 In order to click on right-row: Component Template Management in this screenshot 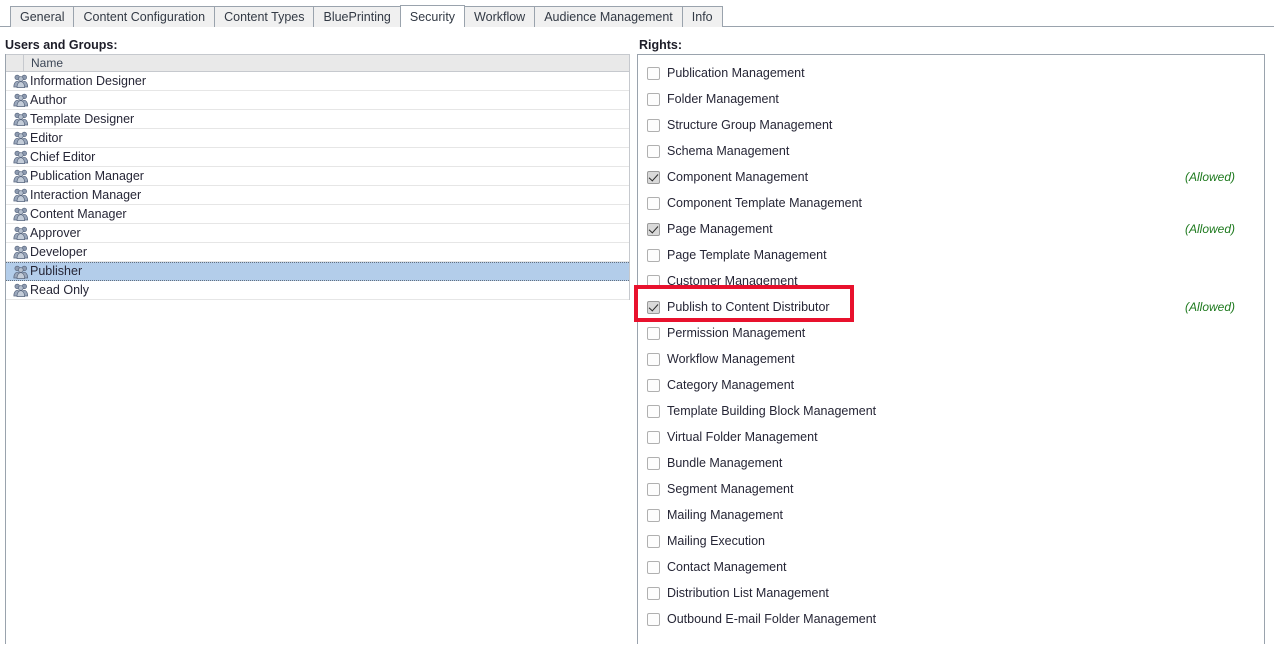, I will do `click(951, 203)`.